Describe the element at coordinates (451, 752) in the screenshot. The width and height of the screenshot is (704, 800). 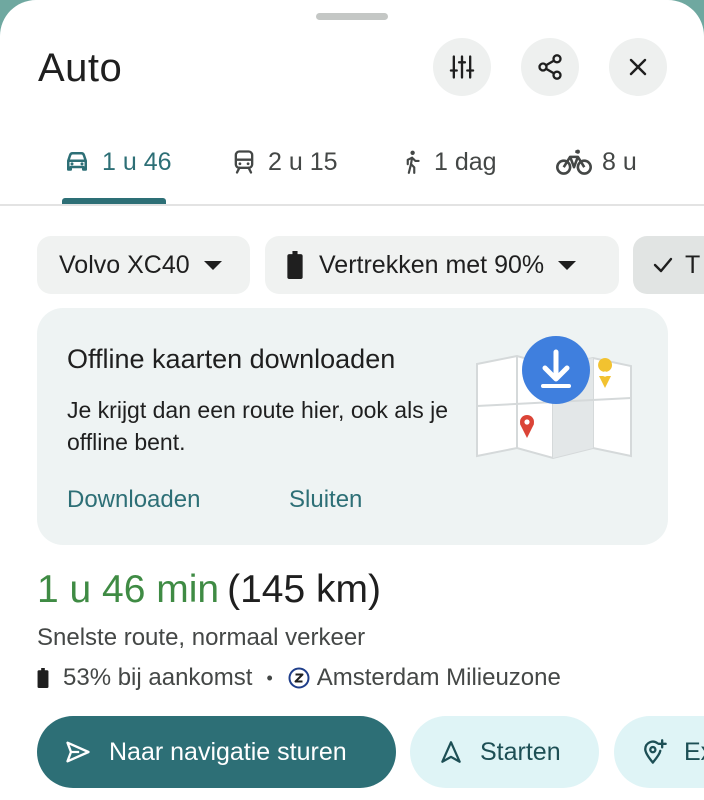
I see `navigation-arrow-icon` at that location.